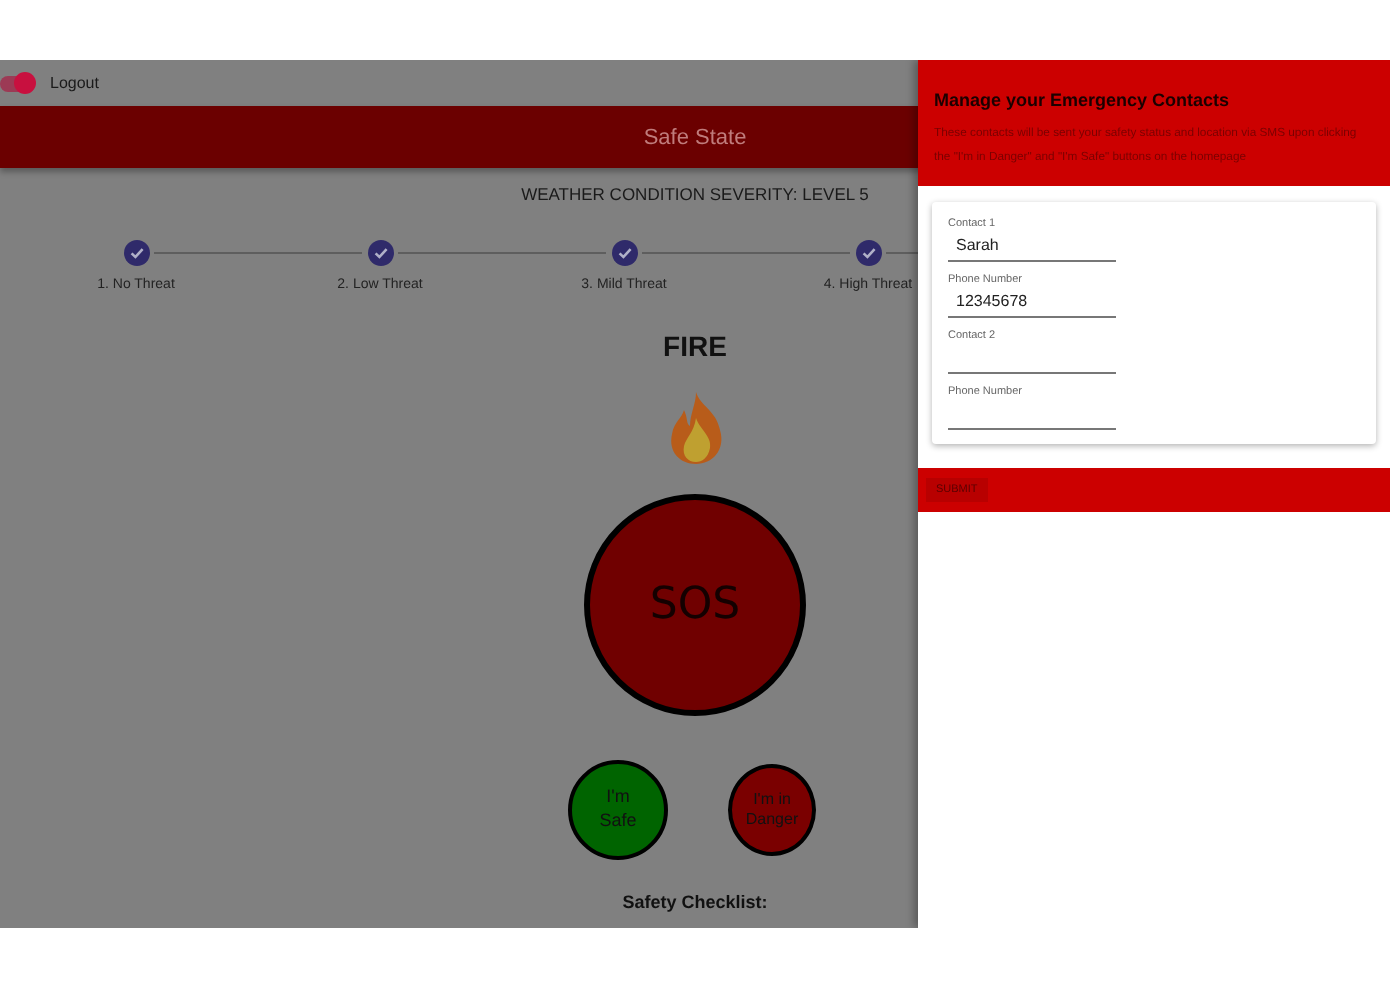  What do you see at coordinates (1032, 302) in the screenshot?
I see `text-field: 12345678` at bounding box center [1032, 302].